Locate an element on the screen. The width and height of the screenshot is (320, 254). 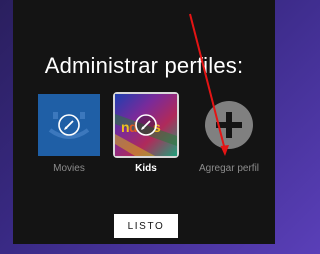
profile-avatar-movies is located at coordinates (69, 125).